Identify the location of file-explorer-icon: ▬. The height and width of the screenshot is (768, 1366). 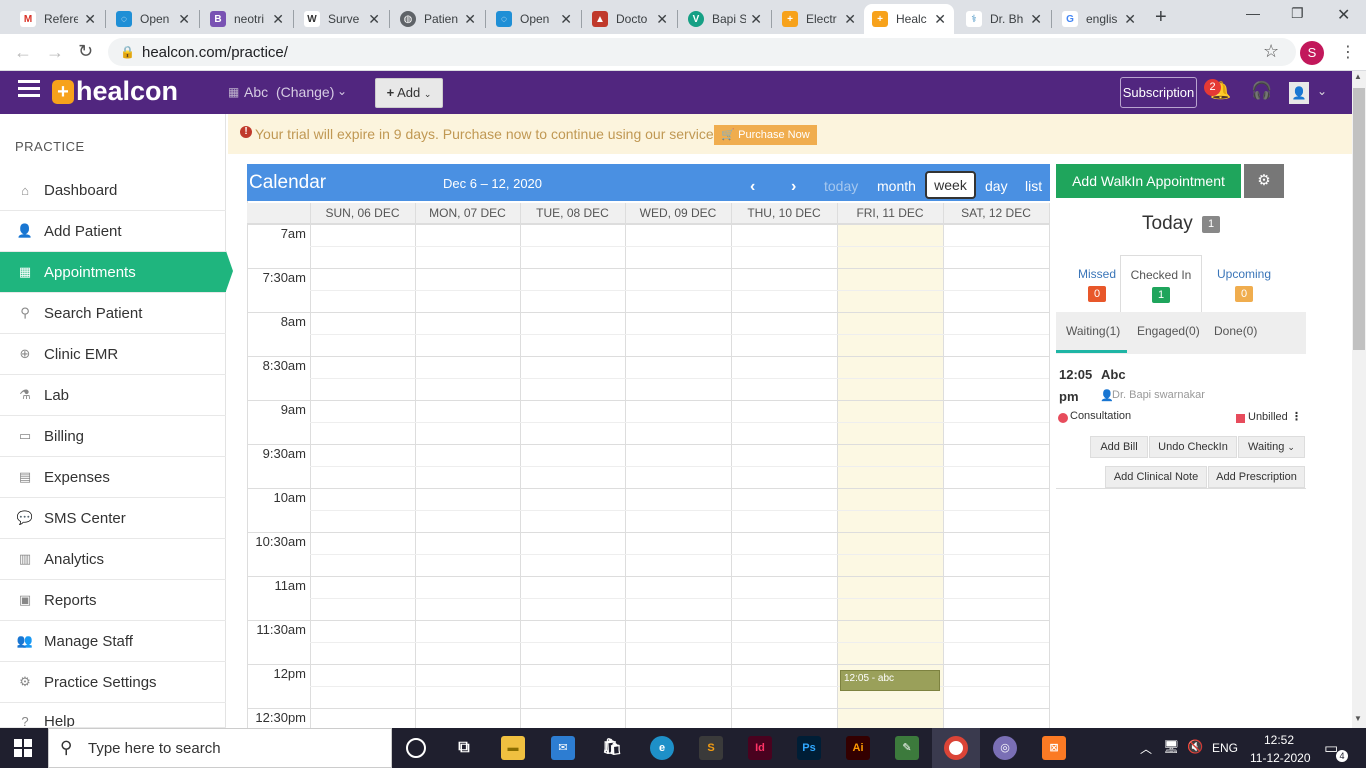
(513, 748).